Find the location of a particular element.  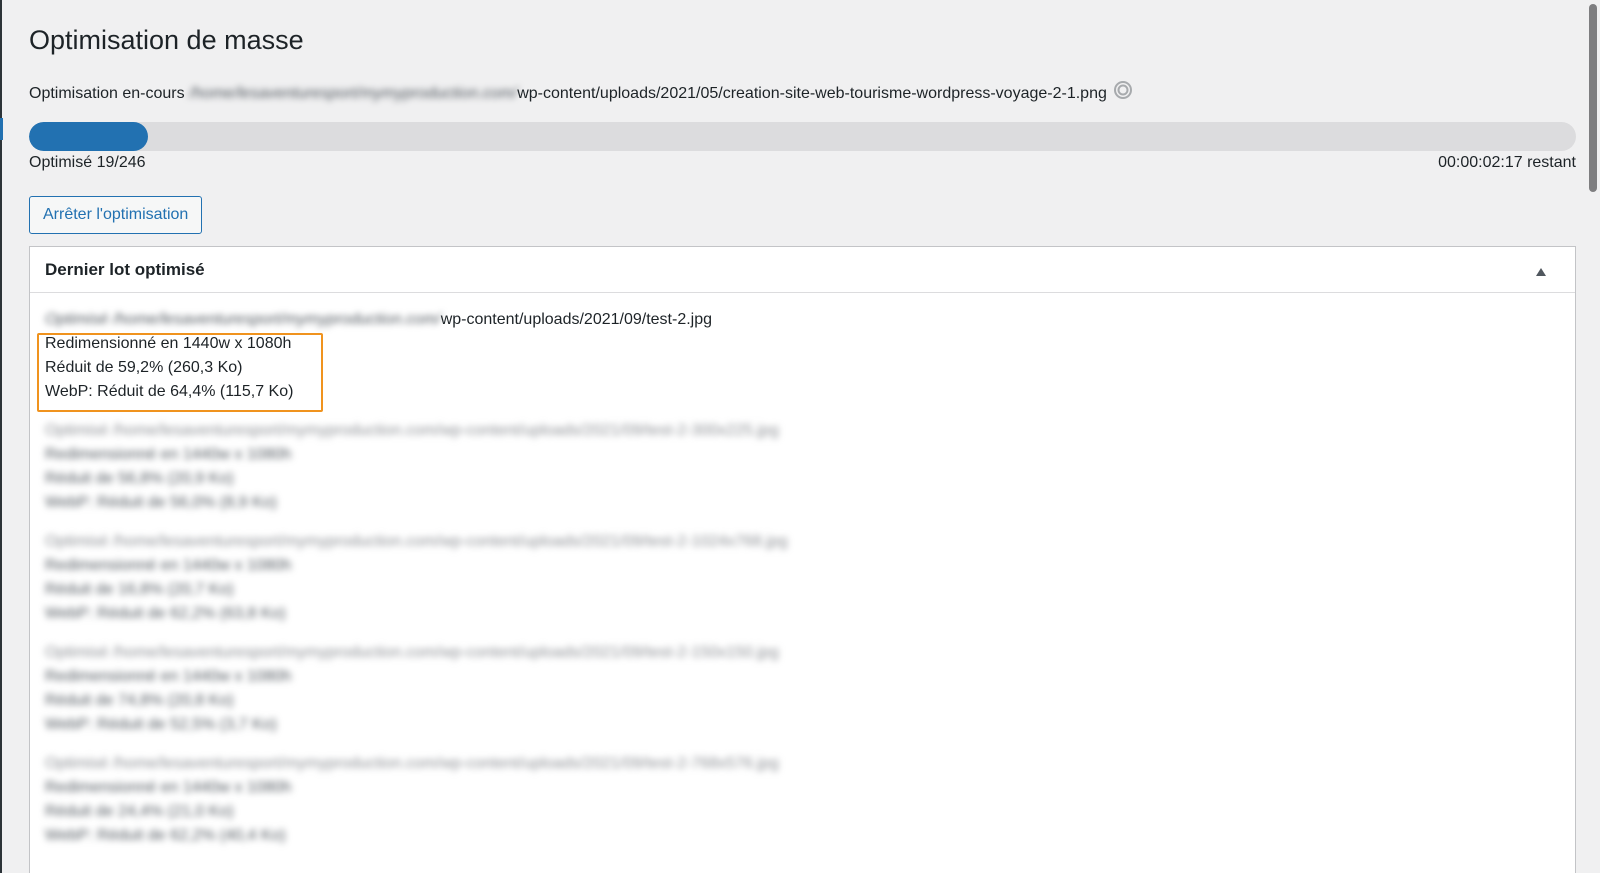

scrollbar is located at coordinates (1593, 436).